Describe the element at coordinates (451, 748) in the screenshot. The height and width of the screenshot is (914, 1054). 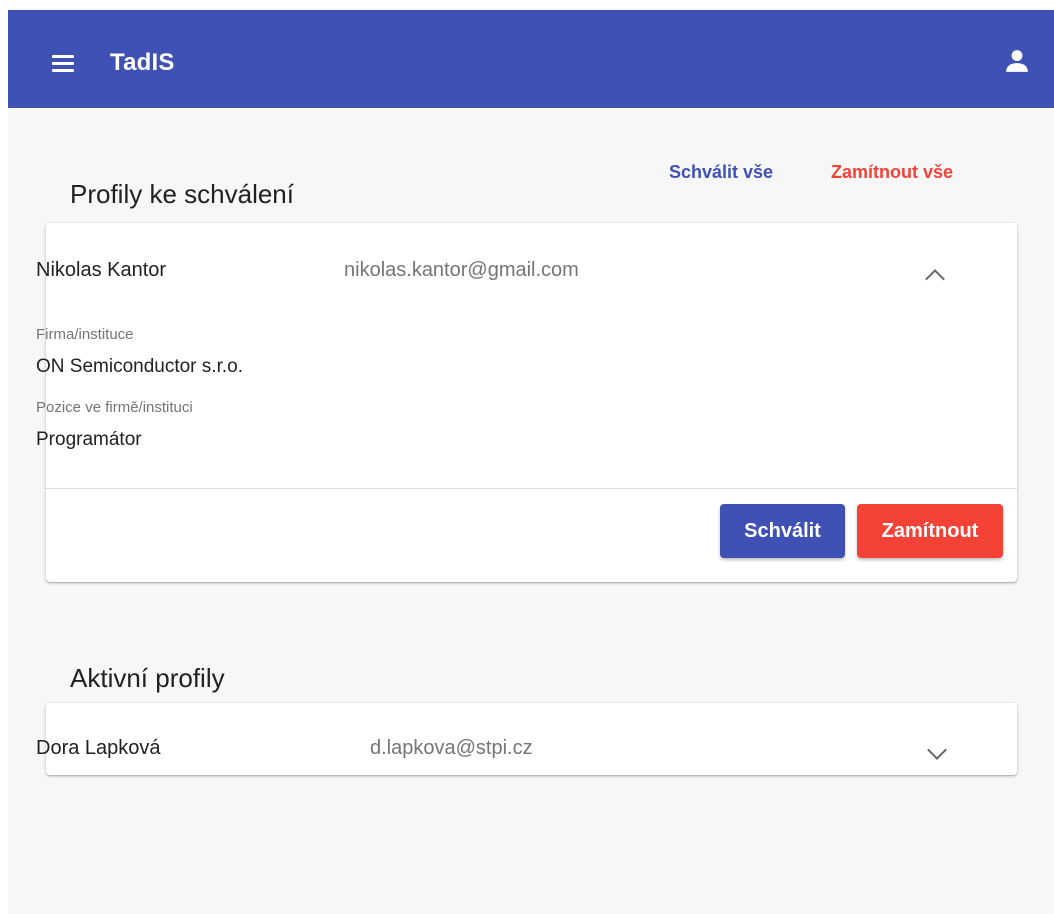
I see `profile-email: d.lapkova@stpi.cz` at that location.